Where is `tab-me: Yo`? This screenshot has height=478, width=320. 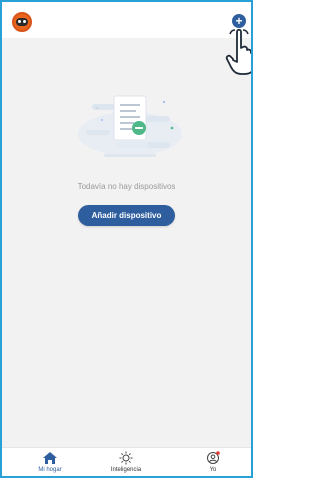 tab-me: Yo is located at coordinates (213, 462).